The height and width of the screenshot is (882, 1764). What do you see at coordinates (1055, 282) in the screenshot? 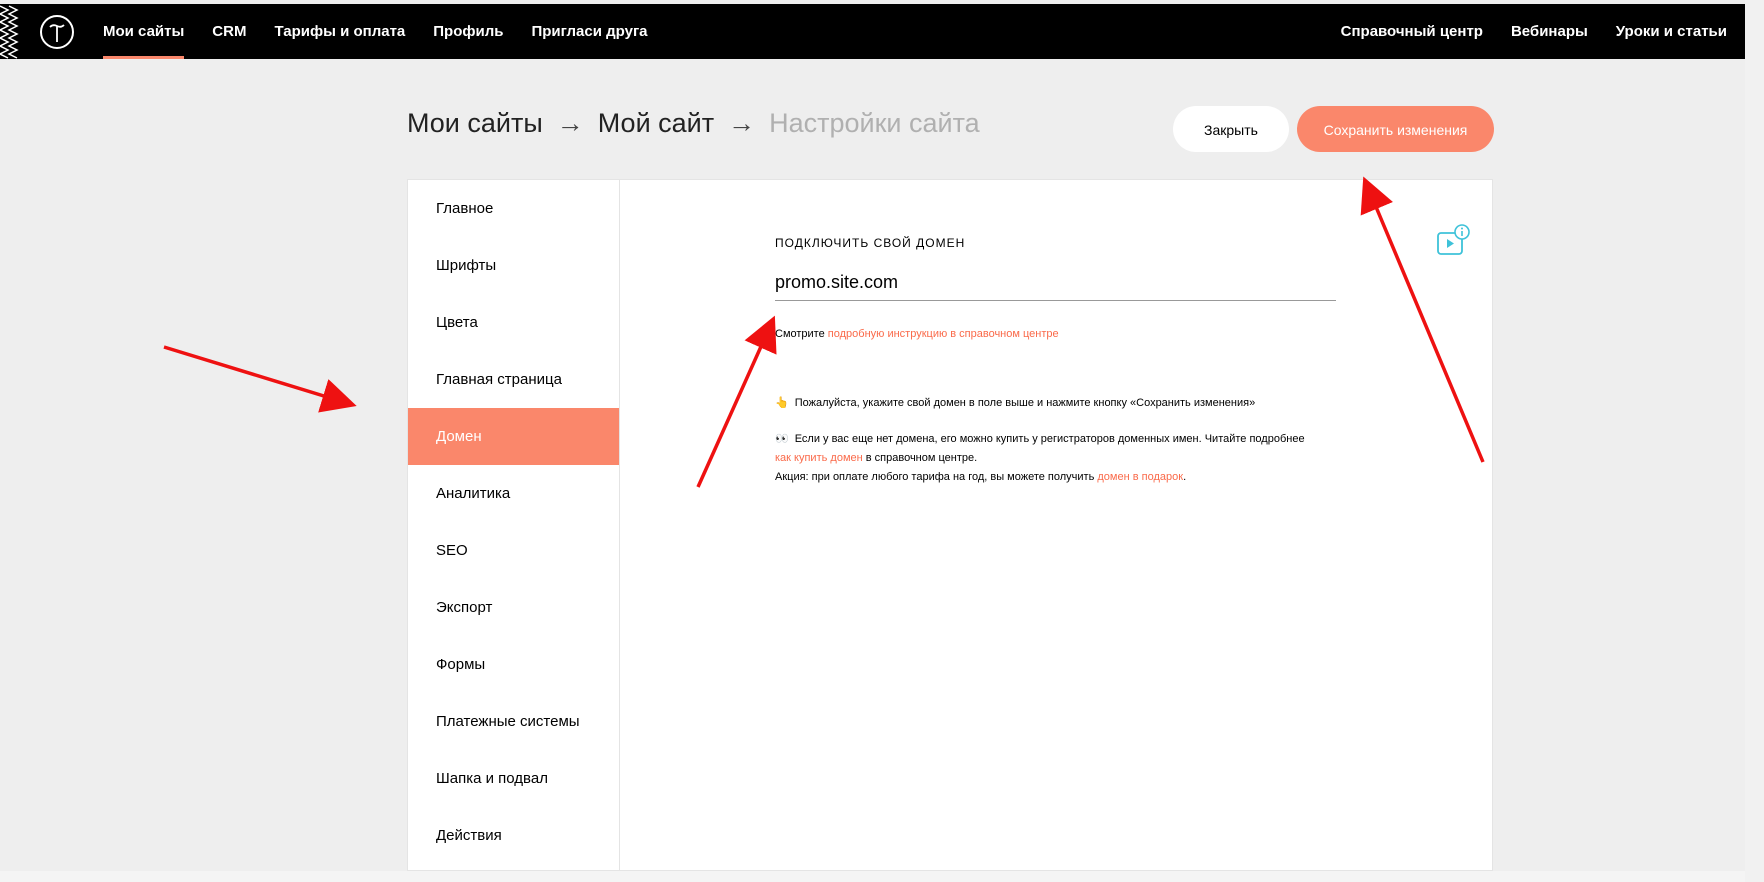
I see `domain-input` at bounding box center [1055, 282].